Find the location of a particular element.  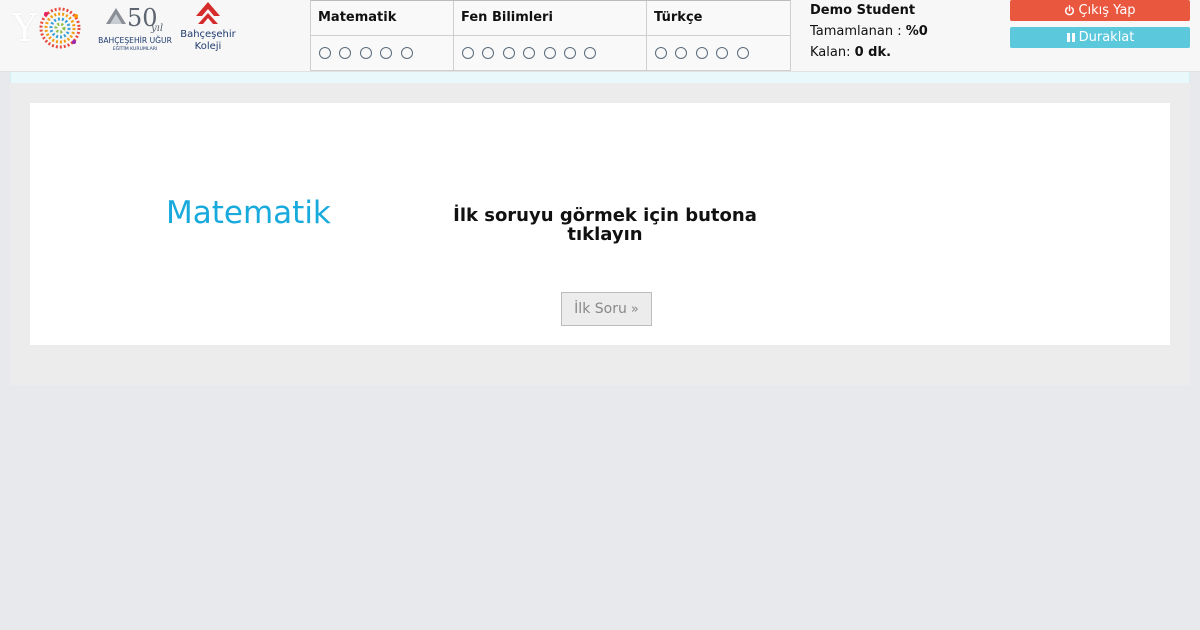

double-chevron-right-icon: » is located at coordinates (634, 309).